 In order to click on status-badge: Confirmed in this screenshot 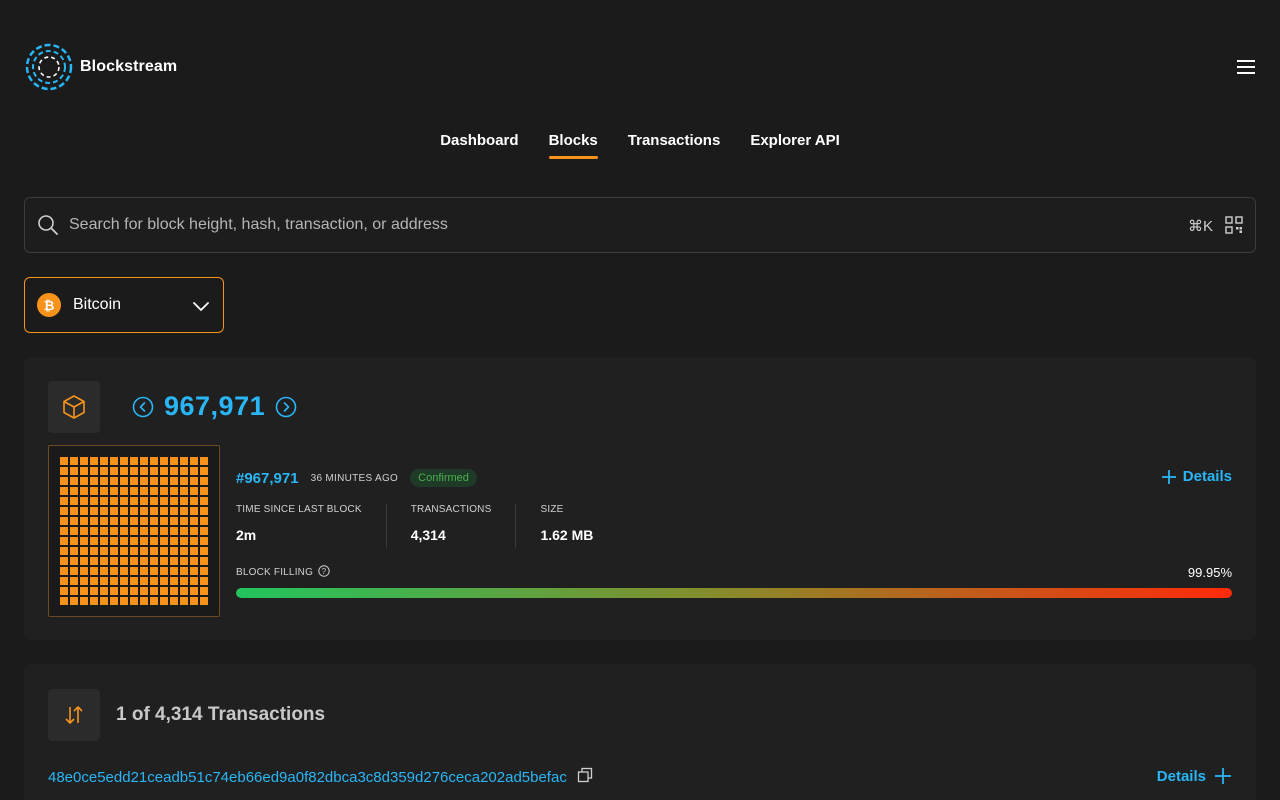, I will do `click(443, 478)`.